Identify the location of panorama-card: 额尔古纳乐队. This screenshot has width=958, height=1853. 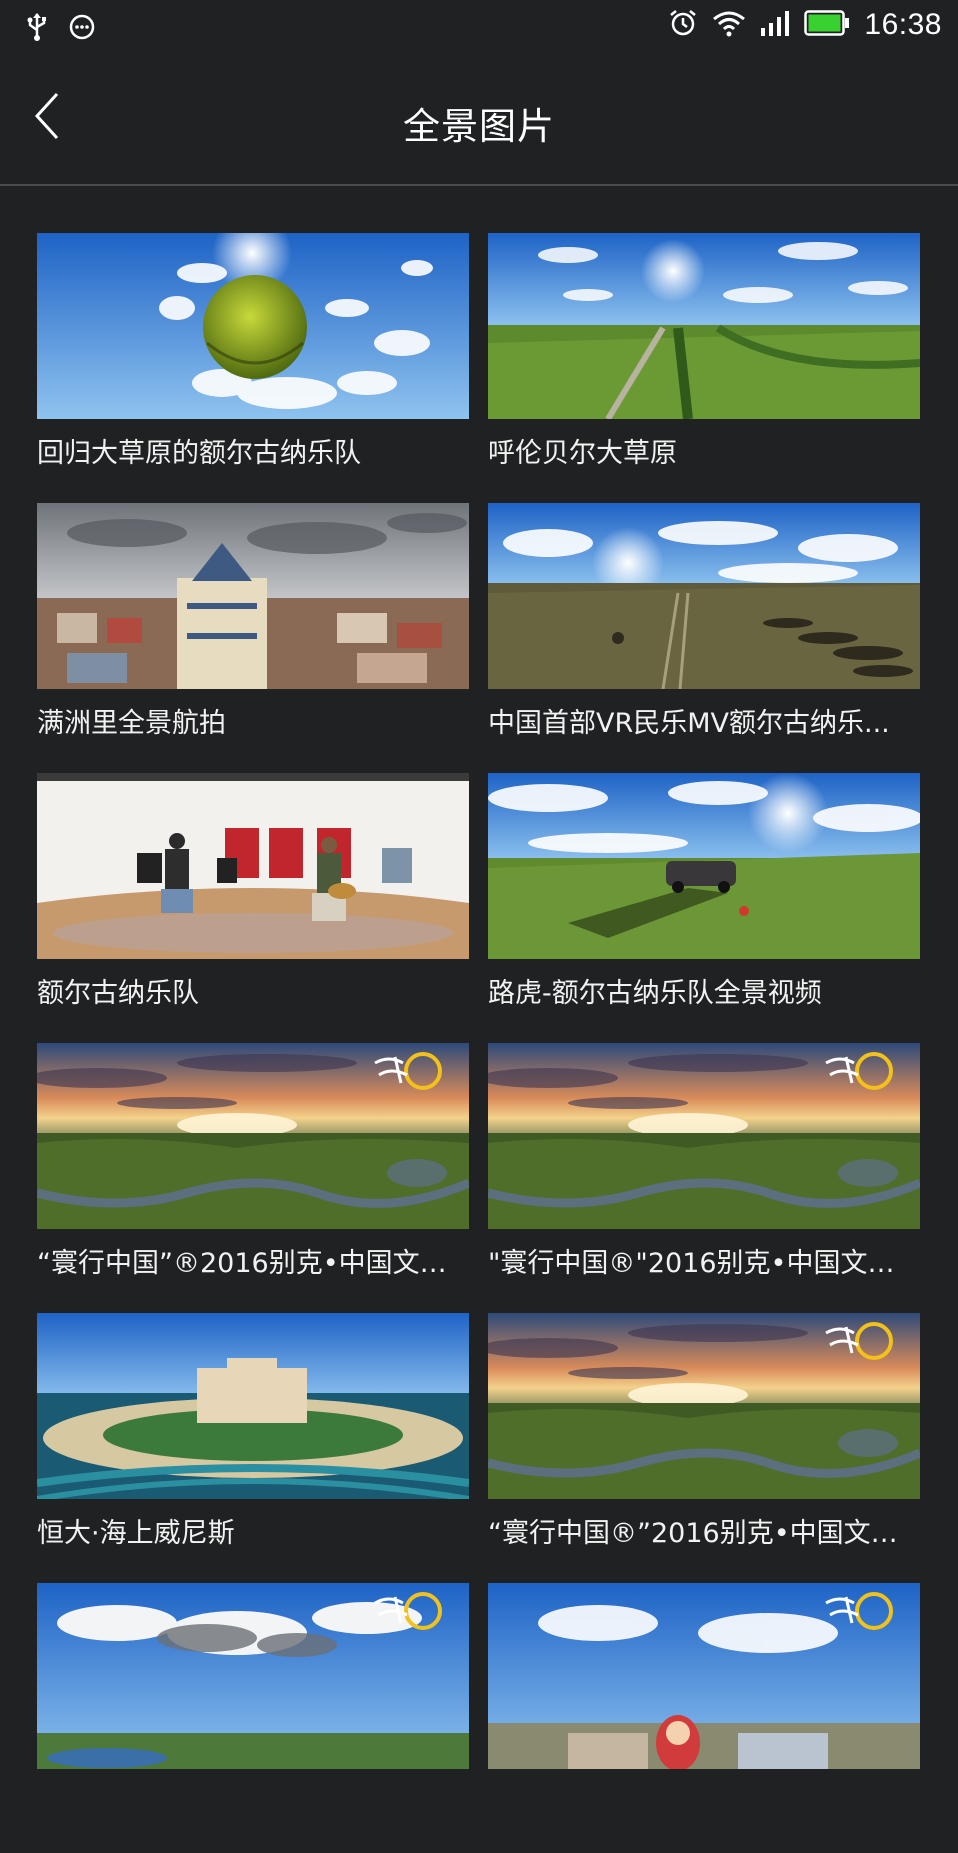
(253, 908).